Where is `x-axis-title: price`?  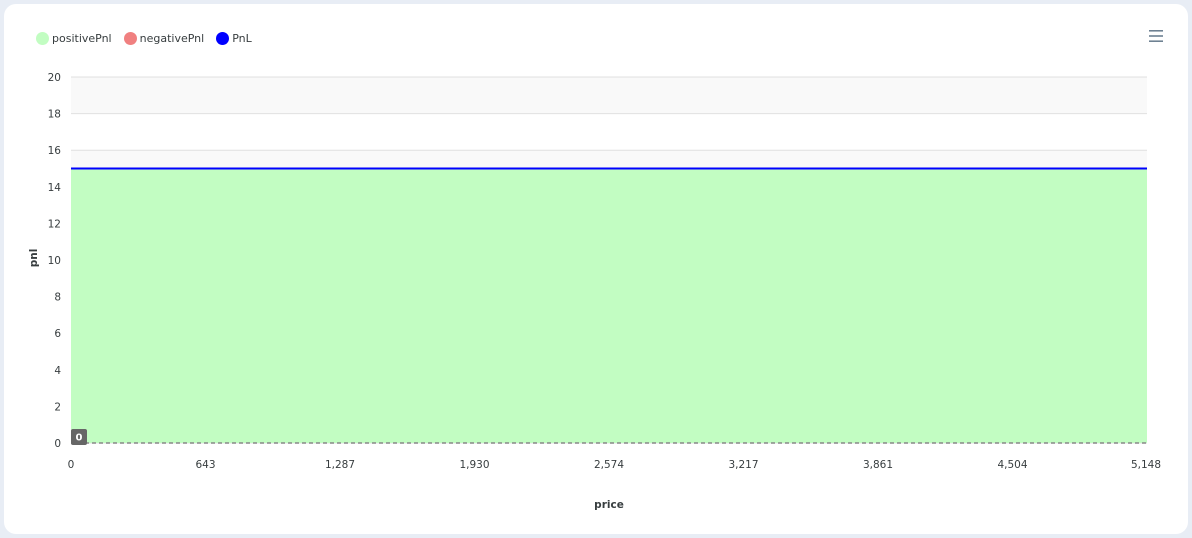 x-axis-title: price is located at coordinates (609, 505).